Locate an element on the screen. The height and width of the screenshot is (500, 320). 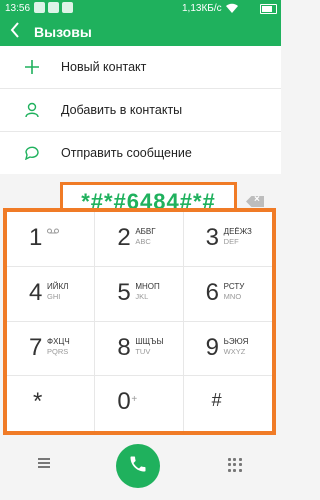
key-letters: ШЩЪЫ TUV is located at coordinates (149, 347).